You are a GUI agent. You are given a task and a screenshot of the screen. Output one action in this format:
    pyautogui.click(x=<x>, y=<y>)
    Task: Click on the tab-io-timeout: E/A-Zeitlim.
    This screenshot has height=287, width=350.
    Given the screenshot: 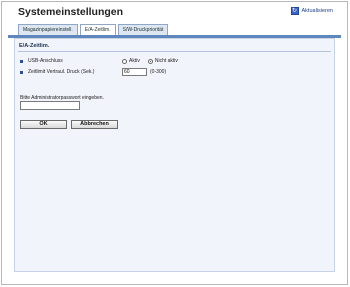 What is the action you would take?
    pyautogui.click(x=97, y=29)
    